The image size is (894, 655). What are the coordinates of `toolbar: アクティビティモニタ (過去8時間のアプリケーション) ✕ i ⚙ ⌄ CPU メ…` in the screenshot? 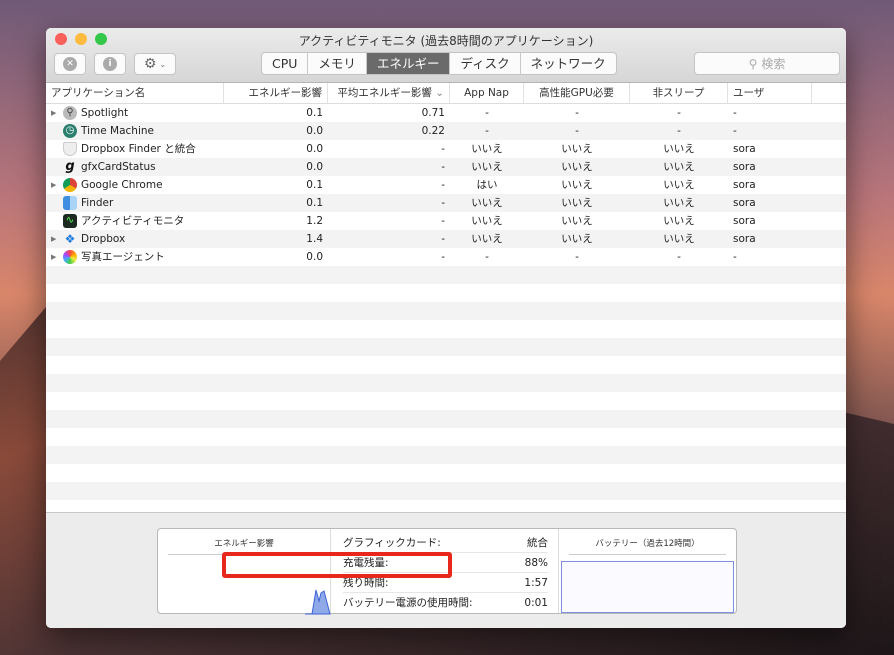 It's located at (446, 55).